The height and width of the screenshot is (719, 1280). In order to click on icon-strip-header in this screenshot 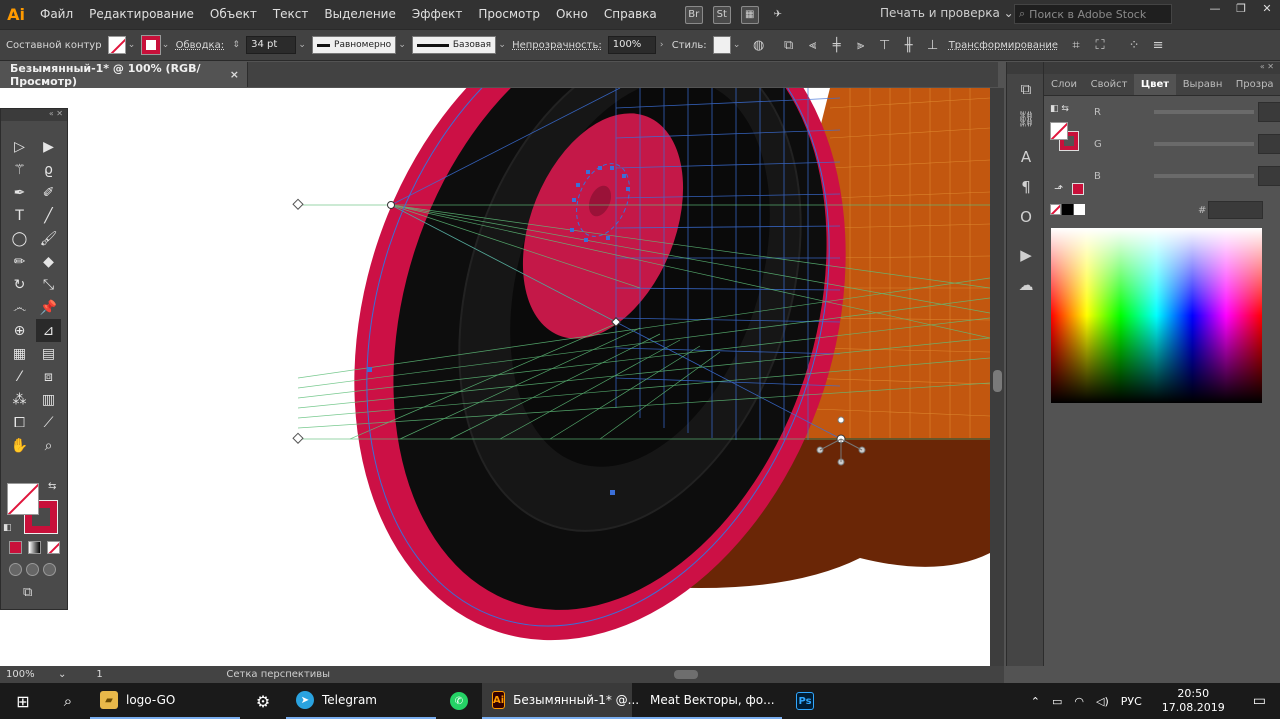, I will do `click(1025, 68)`.